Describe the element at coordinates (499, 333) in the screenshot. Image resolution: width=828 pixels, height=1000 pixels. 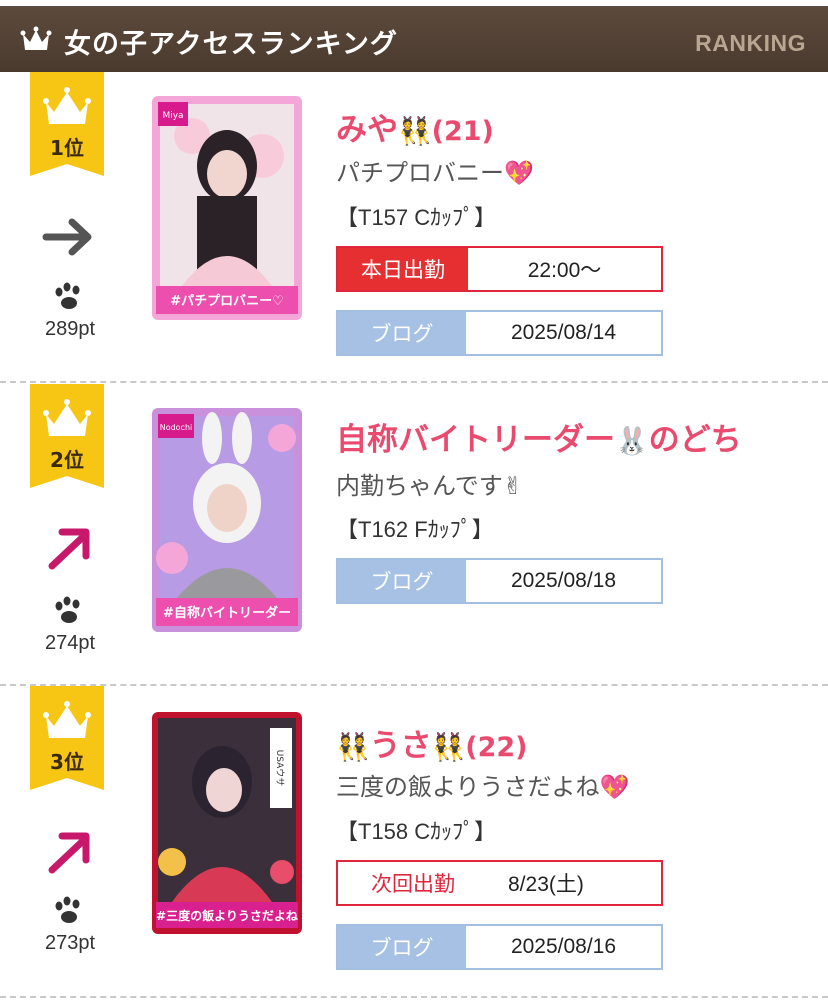
I see `blog-link: ブログ 2025/08/14` at that location.